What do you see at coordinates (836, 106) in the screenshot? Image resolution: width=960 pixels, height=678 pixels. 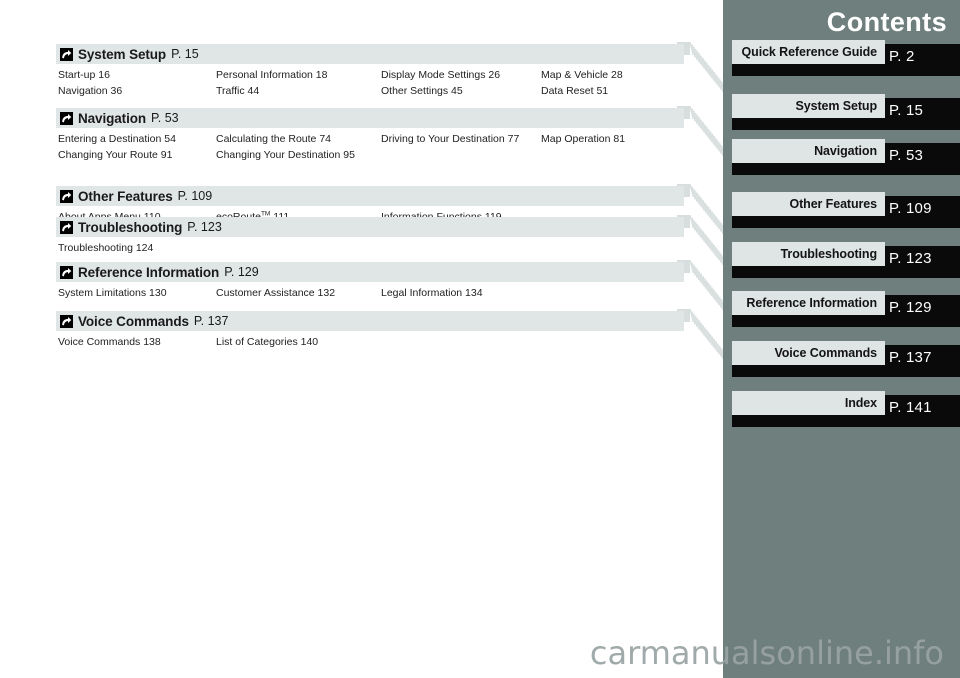 I see `sidebar-item-label: System Setup` at bounding box center [836, 106].